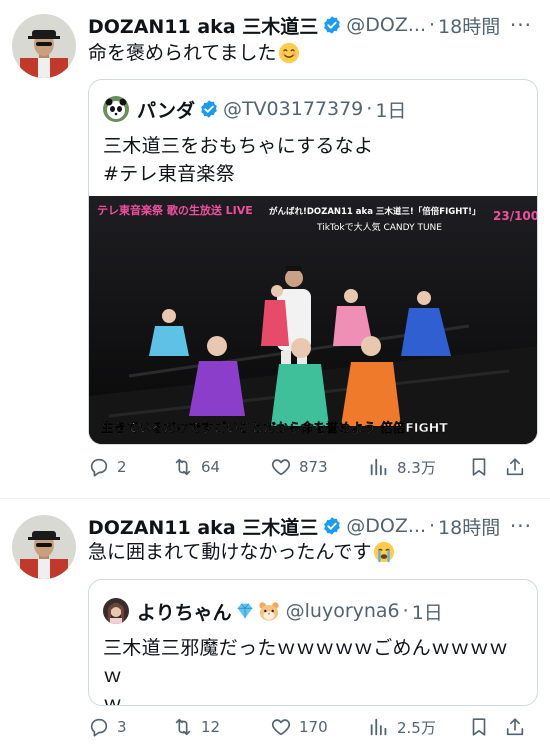 This screenshot has width=550, height=750. Describe the element at coordinates (166, 110) in the screenshot. I see `quoted-author-name: パンダ` at that location.